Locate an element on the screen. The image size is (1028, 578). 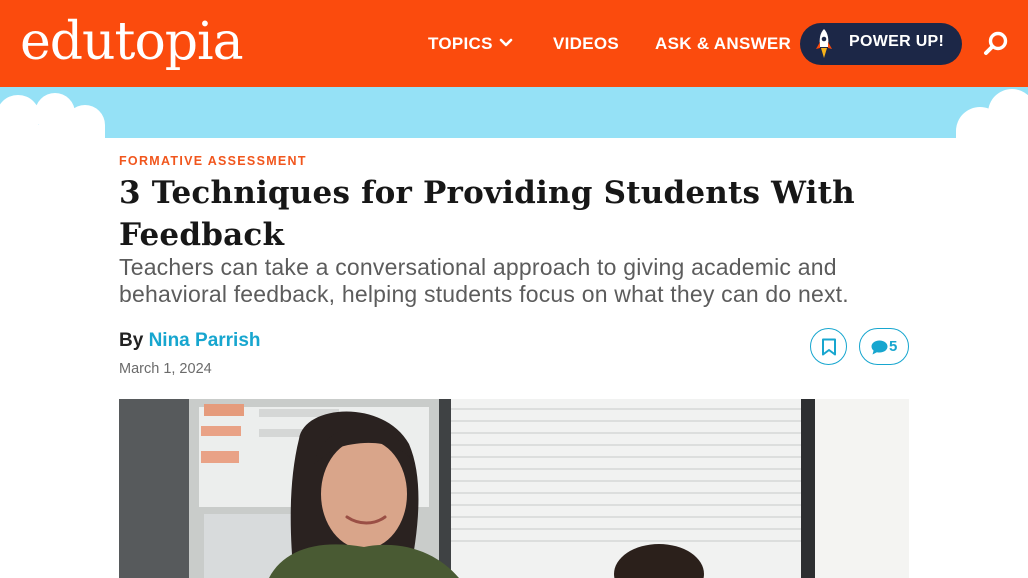
nav-topics: TOPICS is located at coordinates (470, 44).